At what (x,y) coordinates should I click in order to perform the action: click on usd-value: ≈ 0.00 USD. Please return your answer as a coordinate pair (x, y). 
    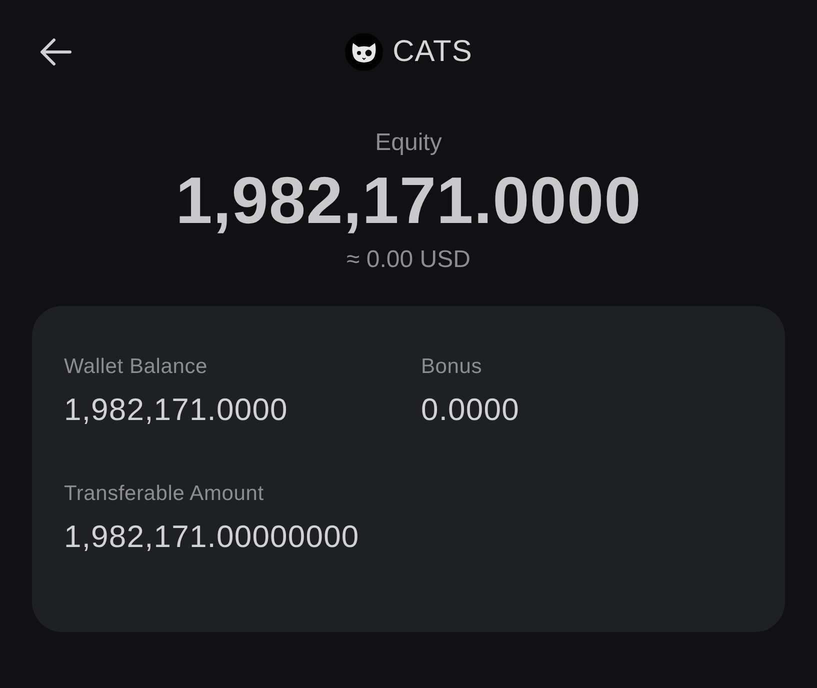
    Looking at the image, I should click on (408, 260).